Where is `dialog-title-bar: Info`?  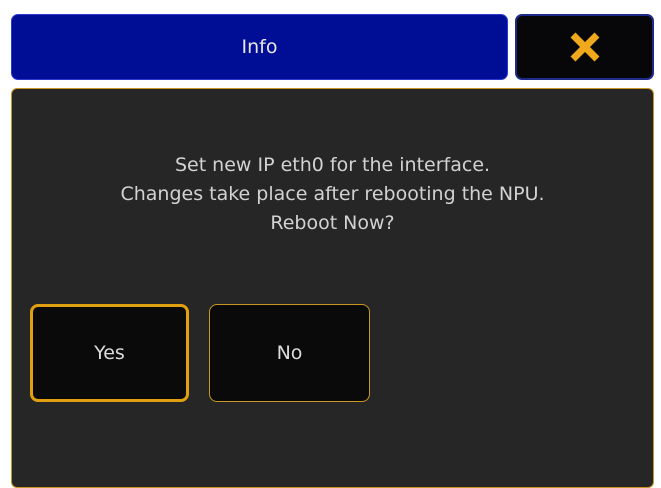 dialog-title-bar: Info is located at coordinates (259, 47).